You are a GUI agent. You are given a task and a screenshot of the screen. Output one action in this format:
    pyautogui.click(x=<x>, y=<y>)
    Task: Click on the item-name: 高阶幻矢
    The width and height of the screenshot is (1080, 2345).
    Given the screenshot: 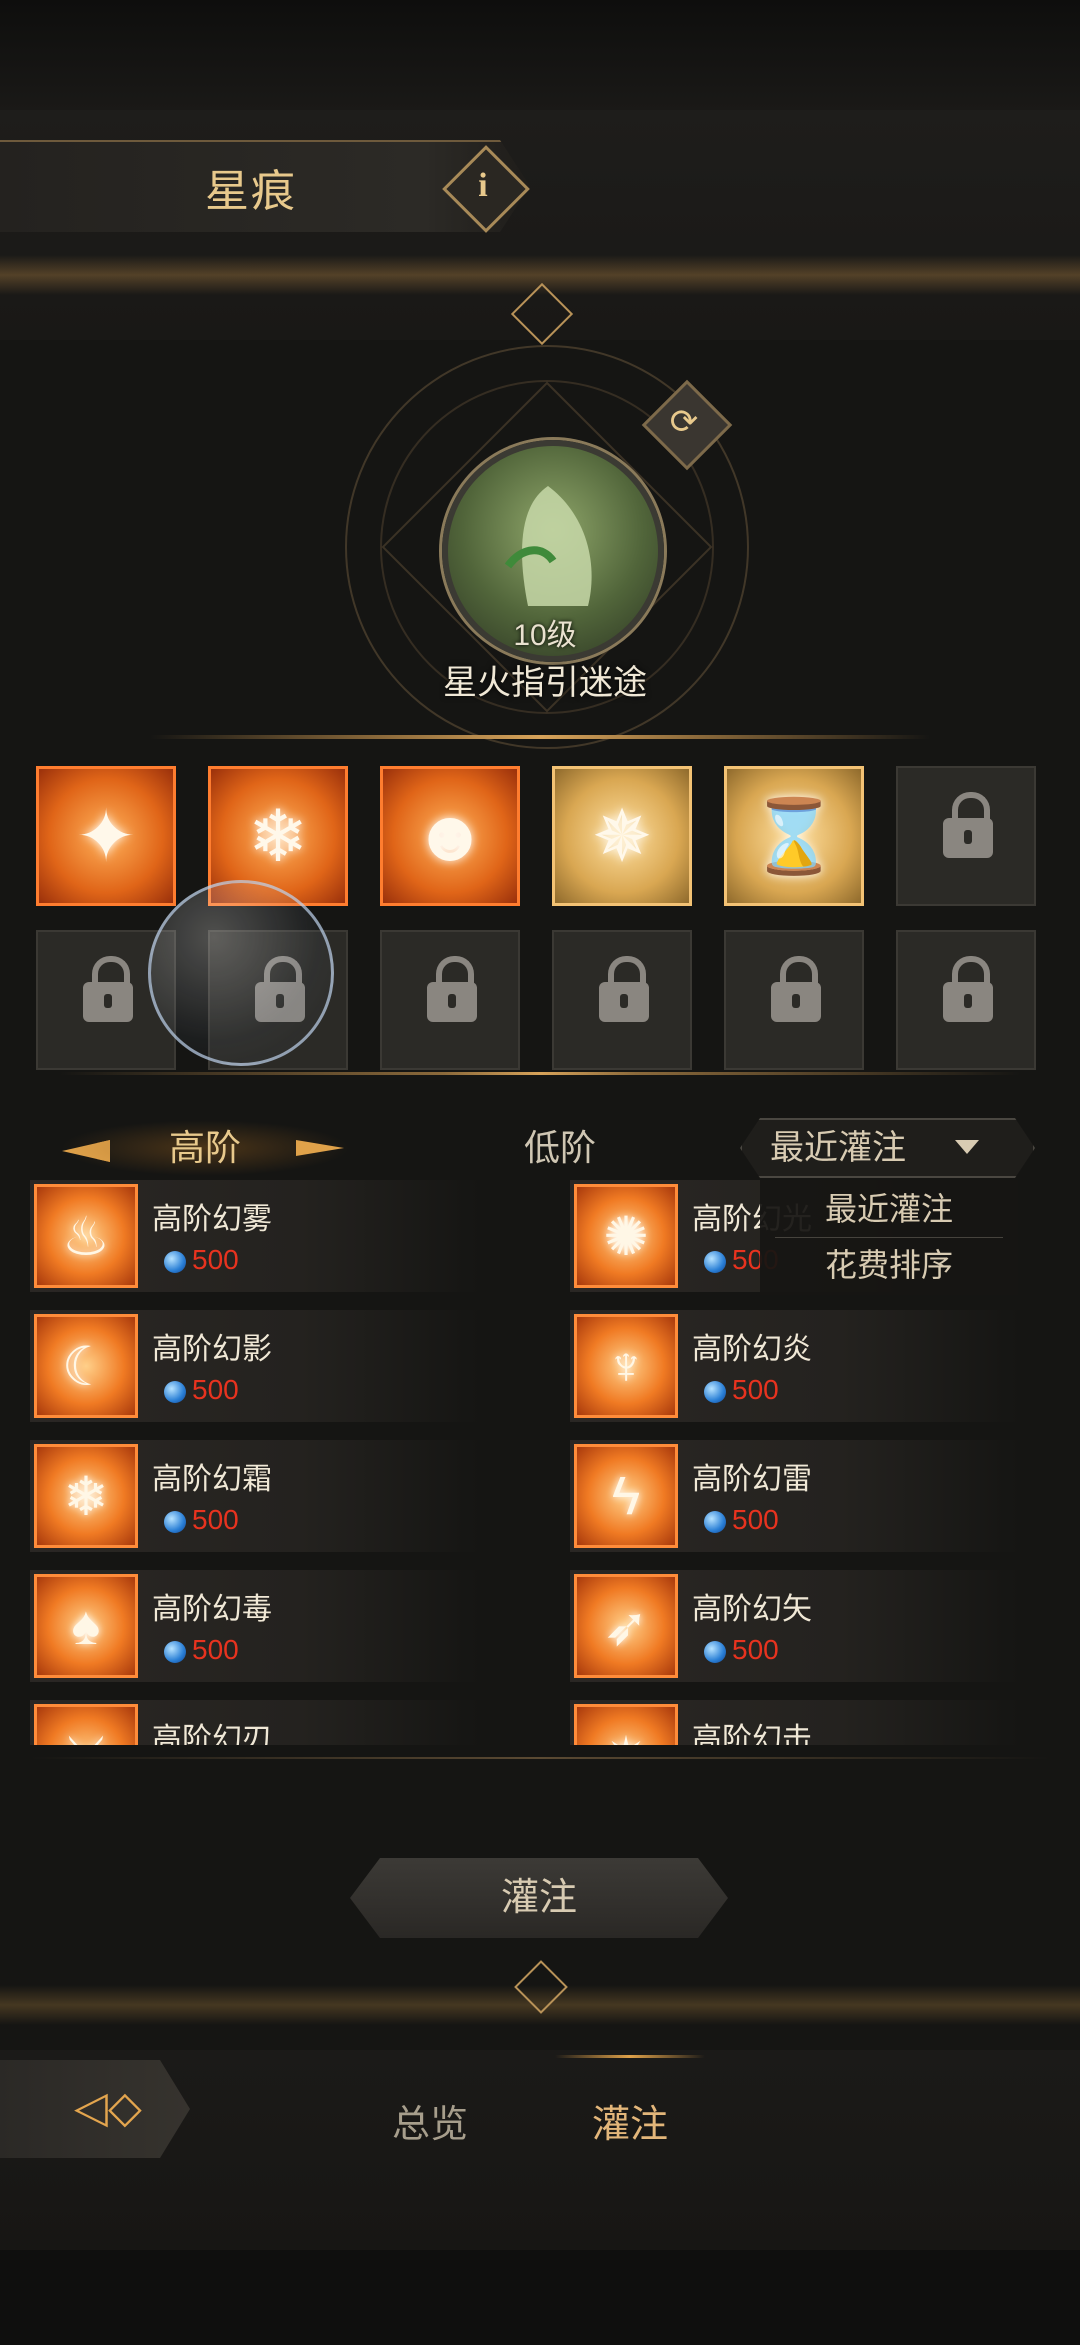 What is the action you would take?
    pyautogui.click(x=752, y=1609)
    